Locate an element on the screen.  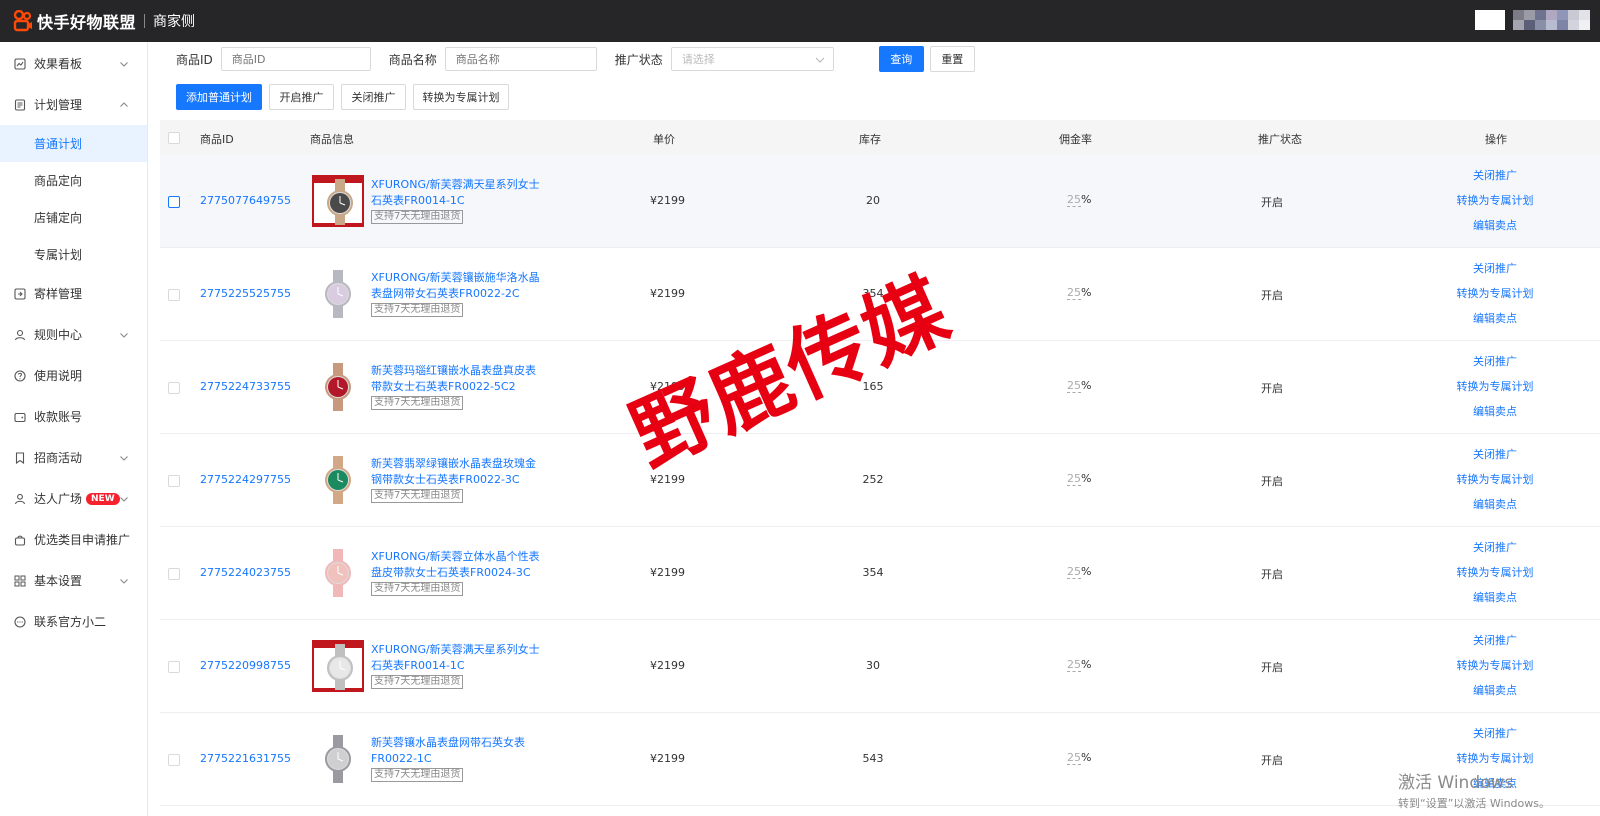
product-id-link: 2775224297755 is located at coordinates (245, 479).